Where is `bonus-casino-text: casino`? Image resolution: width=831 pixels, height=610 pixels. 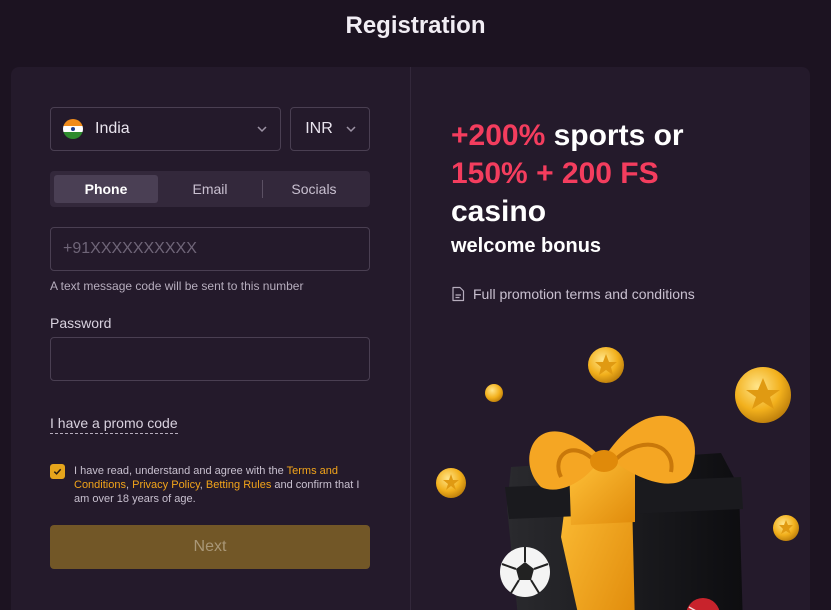
bonus-casino-text: casino is located at coordinates (499, 211).